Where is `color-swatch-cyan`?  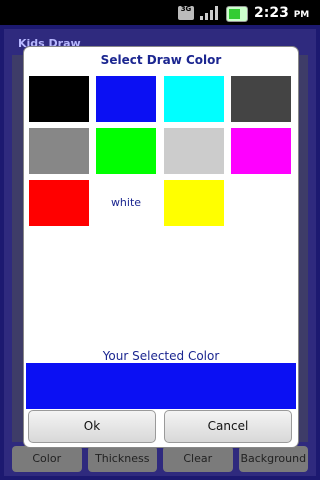
color-swatch-cyan is located at coordinates (194, 99).